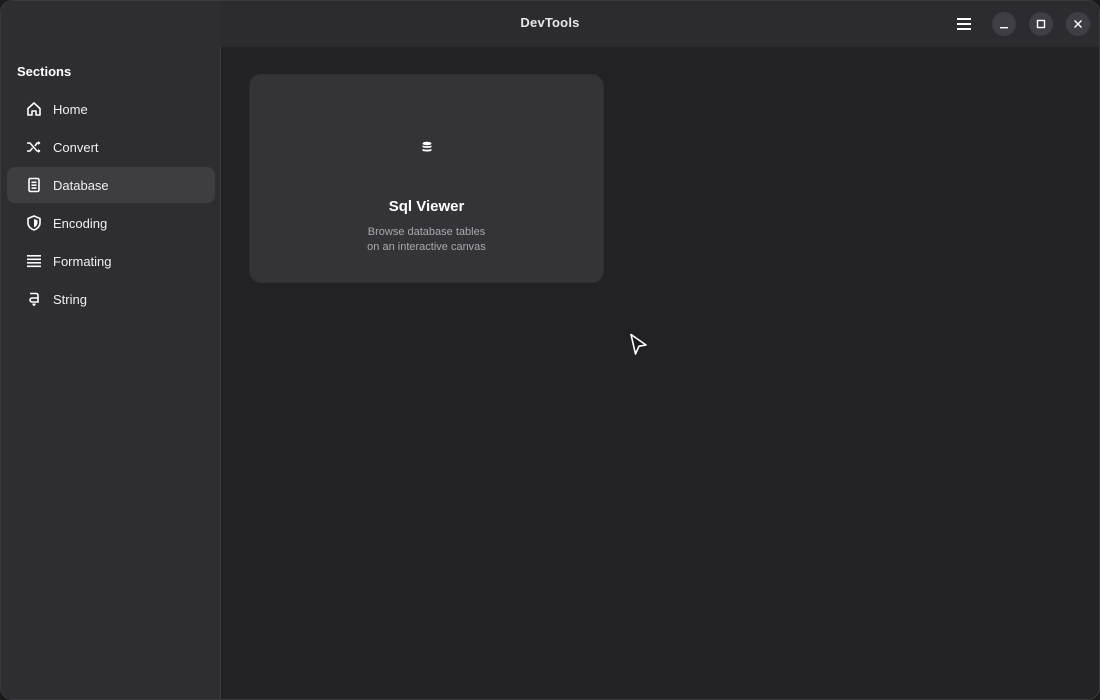 The width and height of the screenshot is (1100, 700). I want to click on sidebar-item-convert: Convert, so click(111, 147).